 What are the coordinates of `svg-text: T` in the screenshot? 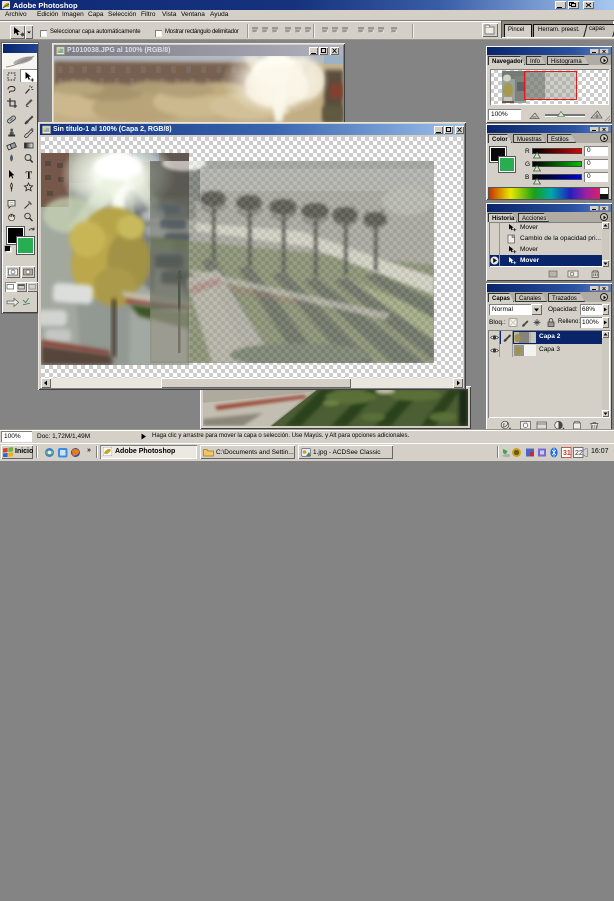 It's located at (29, 176).